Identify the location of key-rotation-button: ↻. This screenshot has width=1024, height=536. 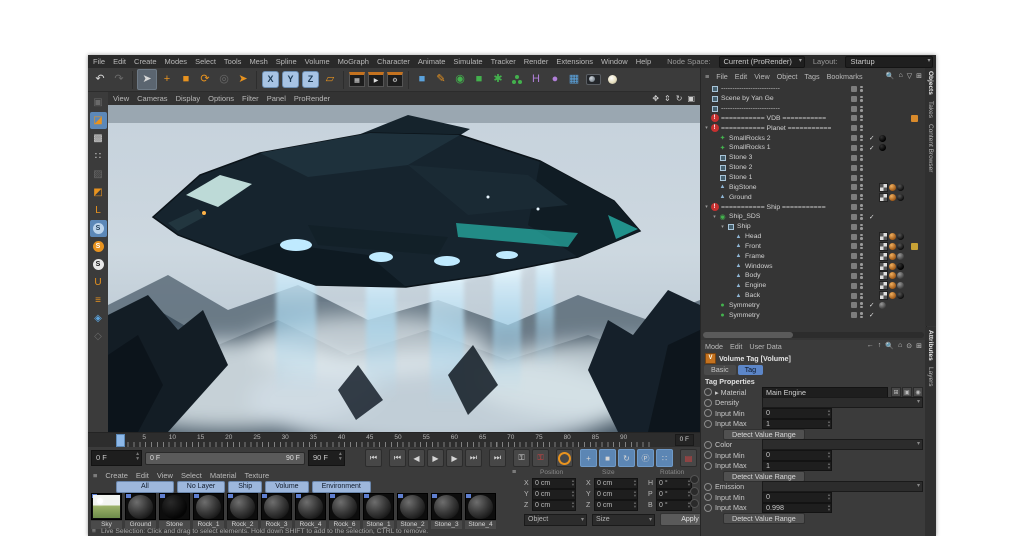
(626, 458).